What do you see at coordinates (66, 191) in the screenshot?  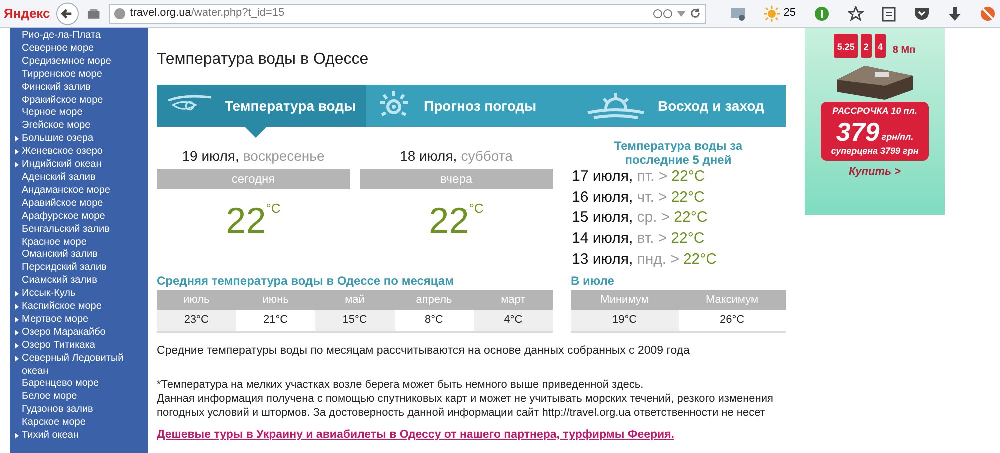 I see `sidebar-link: Андаманское море` at bounding box center [66, 191].